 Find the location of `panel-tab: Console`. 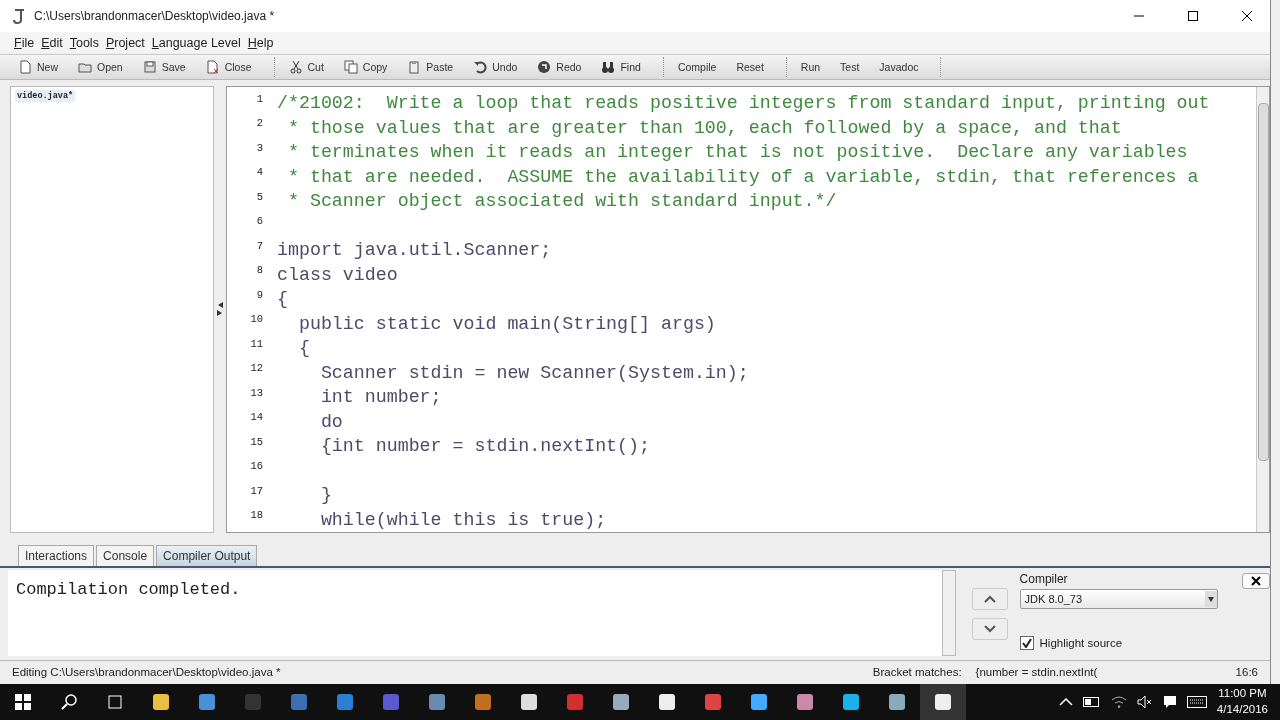

panel-tab: Console is located at coordinates (125, 555).